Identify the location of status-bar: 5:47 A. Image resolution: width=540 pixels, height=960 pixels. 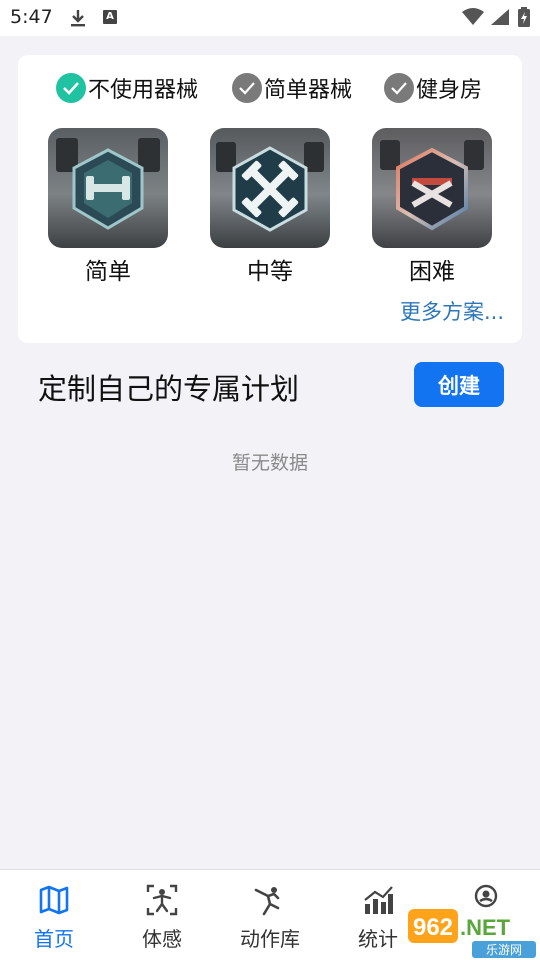
(270, 18).